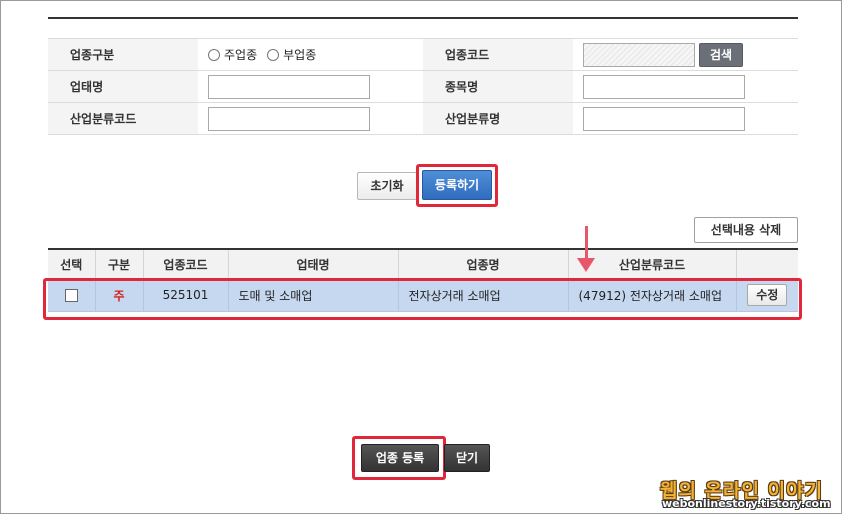 Image resolution: width=842 pixels, height=514 pixels. I want to click on arrow-head-icon, so click(586, 265).